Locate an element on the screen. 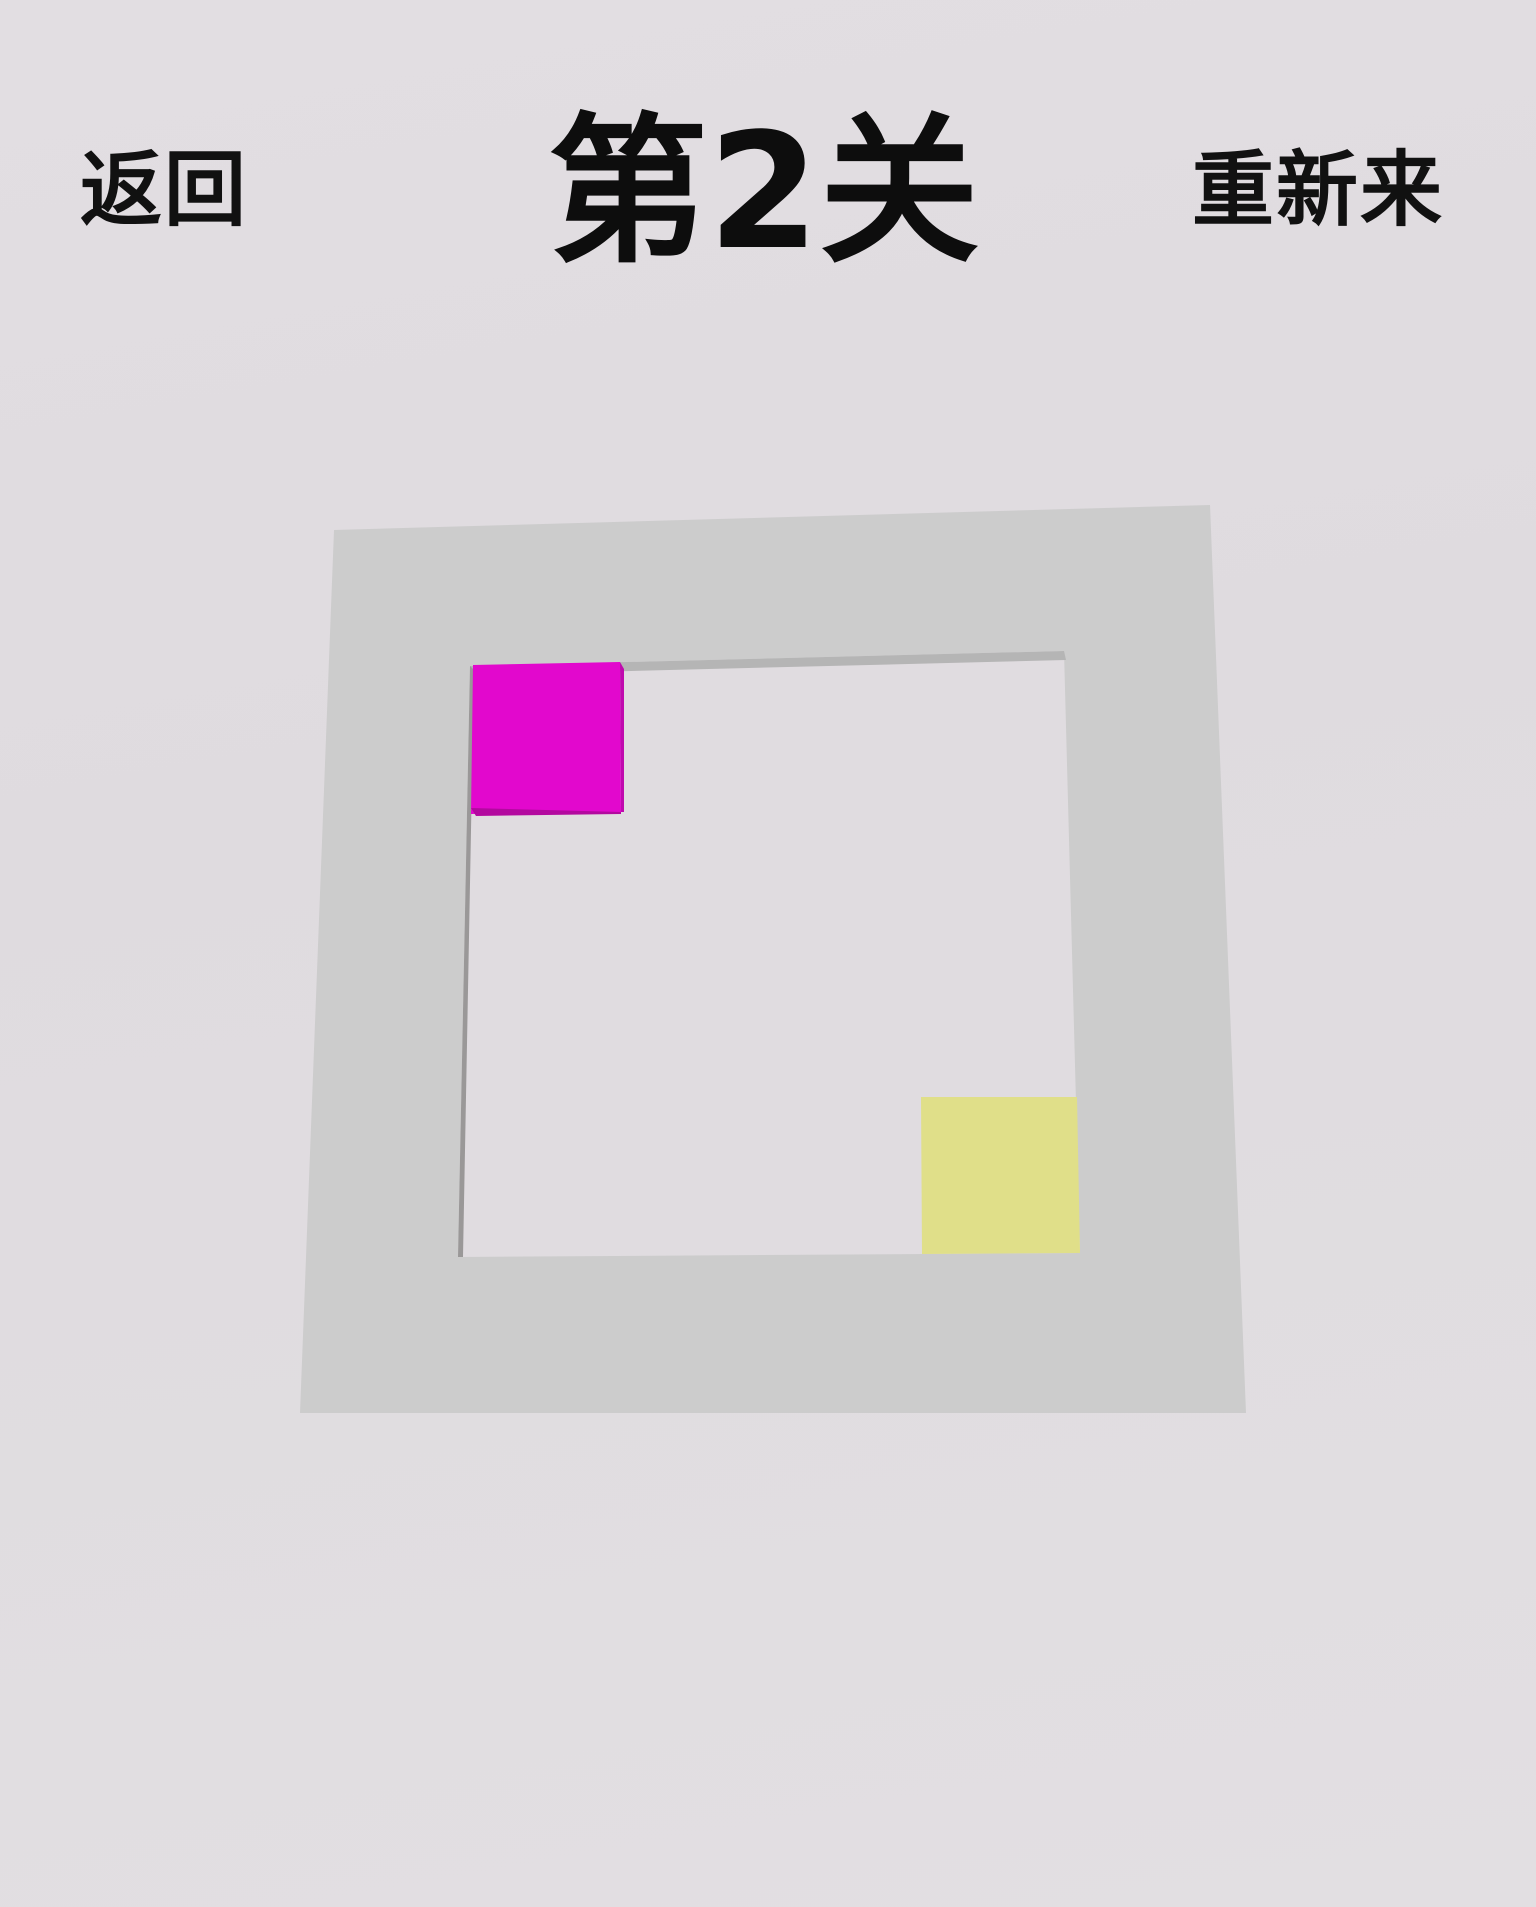  goal-tile is located at coordinates (1000, 1175).